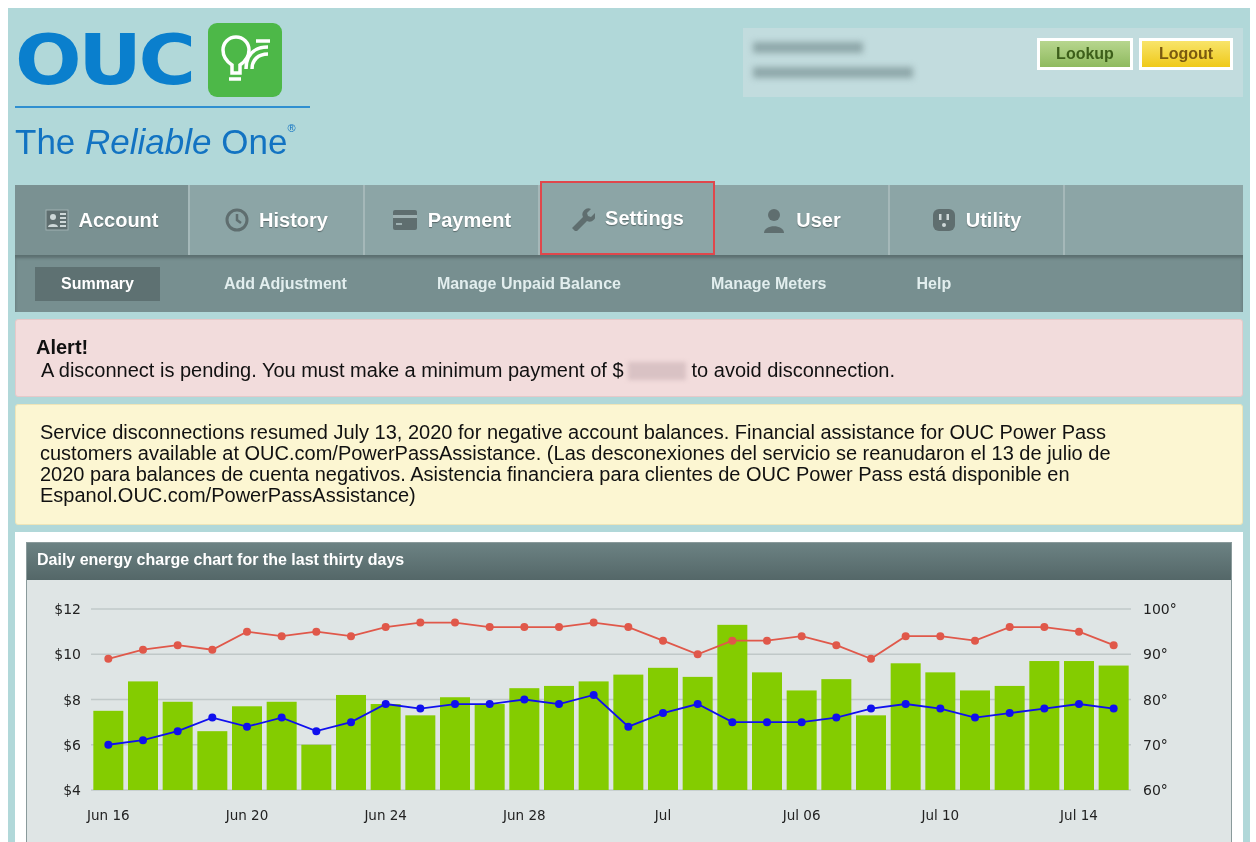 Image resolution: width=1256 pixels, height=842 pixels. What do you see at coordinates (1085, 54) in the screenshot?
I see `lookup-button: Lookup` at bounding box center [1085, 54].